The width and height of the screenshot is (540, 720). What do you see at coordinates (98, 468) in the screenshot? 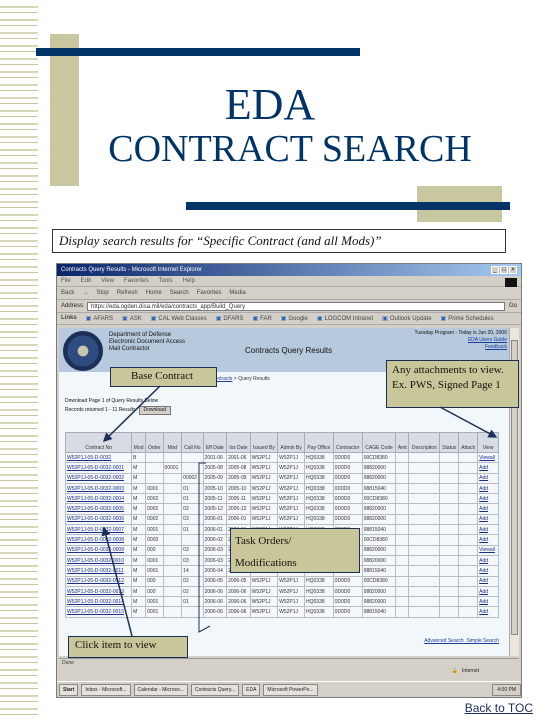
I see `contract-link: W52P1J-05-D-0032-0001` at bounding box center [98, 468].